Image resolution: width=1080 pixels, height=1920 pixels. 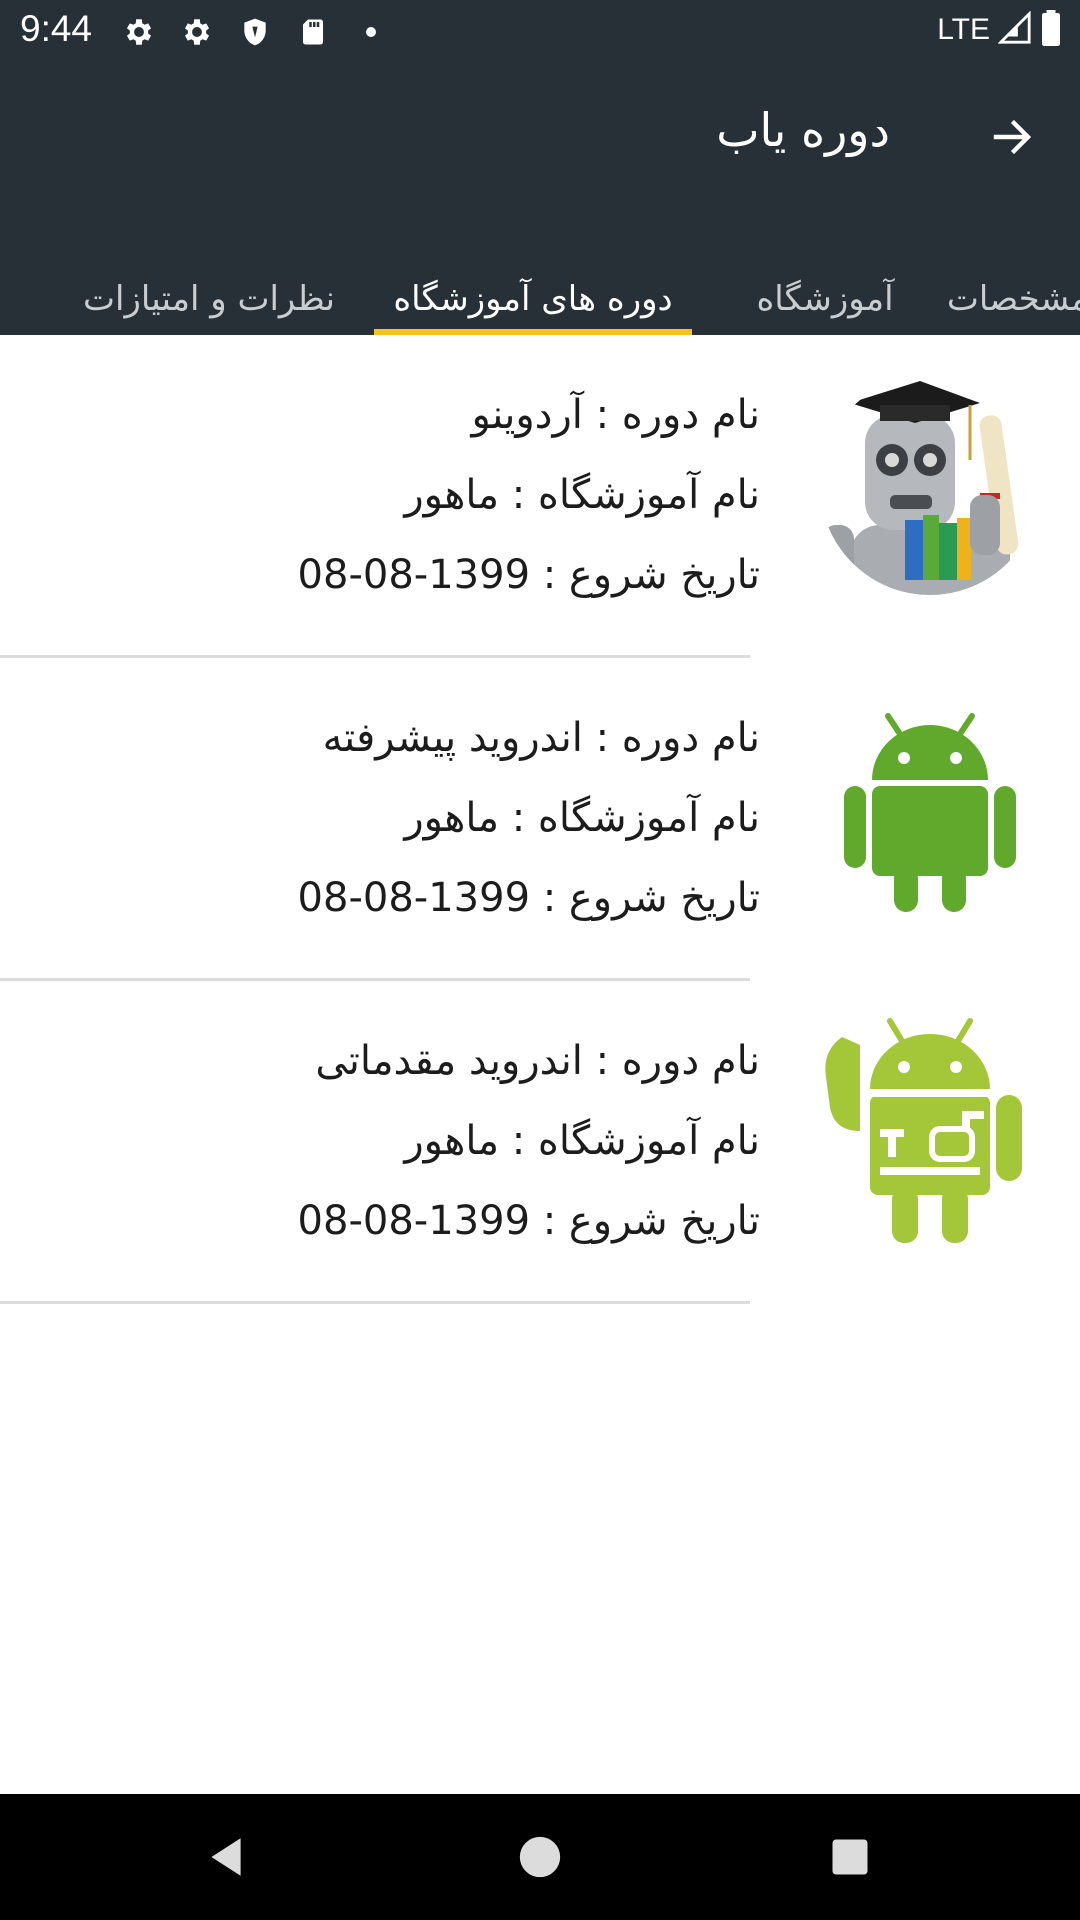 I want to click on signal-icon, so click(x=1014, y=29).